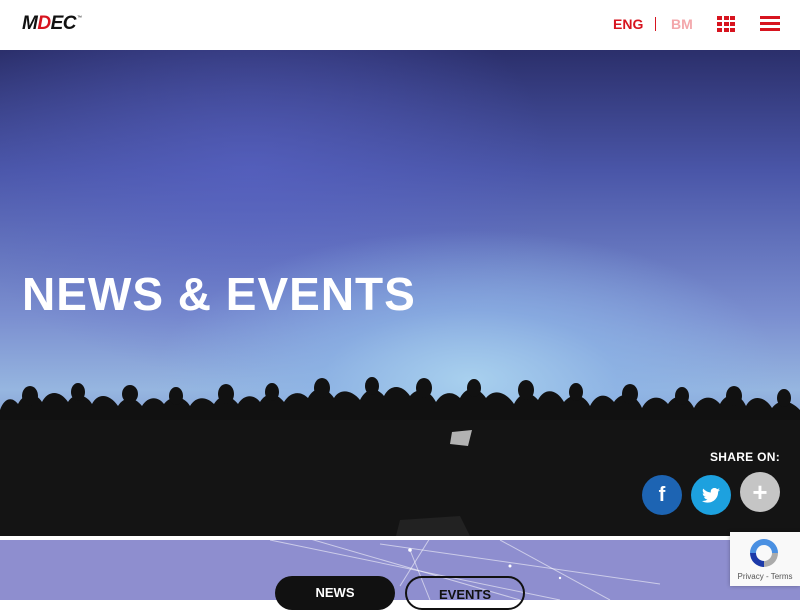 The width and height of the screenshot is (800, 610). Describe the element at coordinates (682, 24) in the screenshot. I see `language-bm-link: BM` at that location.